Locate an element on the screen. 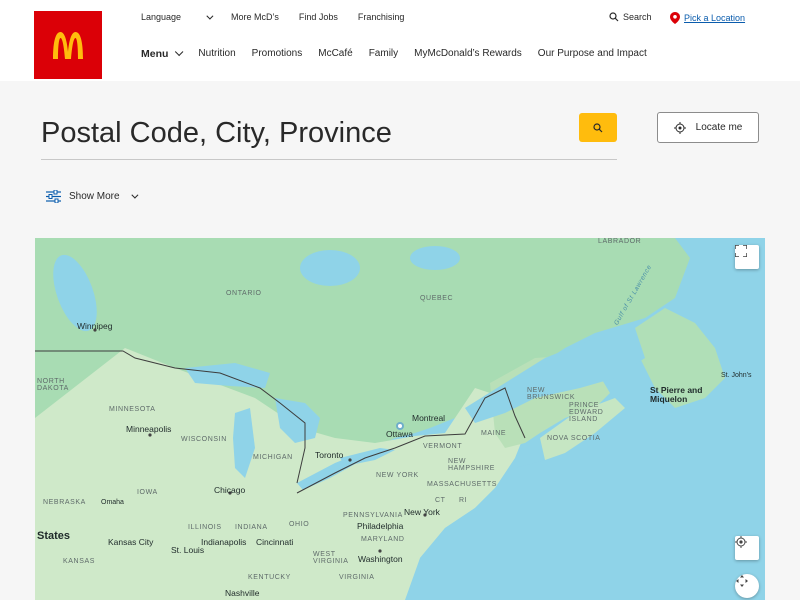 This screenshot has width=800, height=600. map-label-chicago: Chicago is located at coordinates (230, 490).